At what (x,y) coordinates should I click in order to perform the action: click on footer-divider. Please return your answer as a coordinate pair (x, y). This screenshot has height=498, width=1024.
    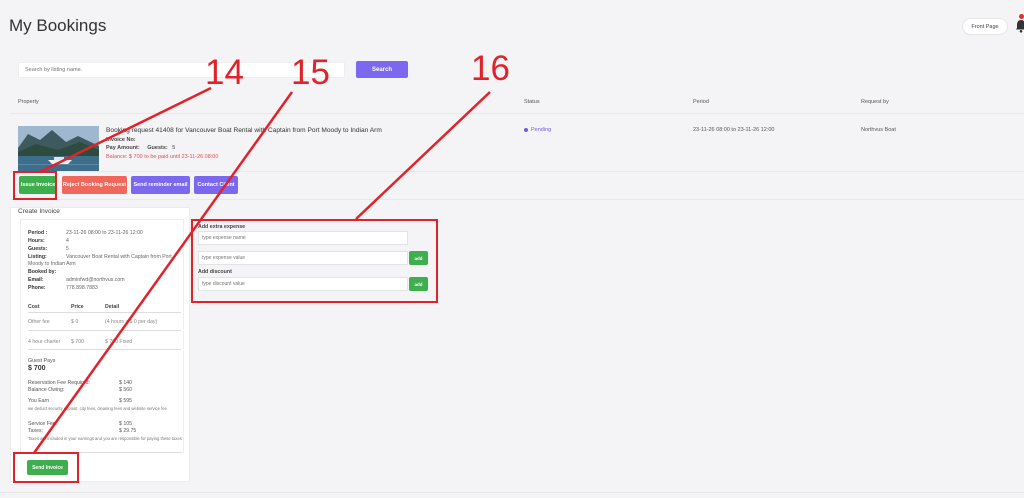
    Looking at the image, I should click on (512, 492).